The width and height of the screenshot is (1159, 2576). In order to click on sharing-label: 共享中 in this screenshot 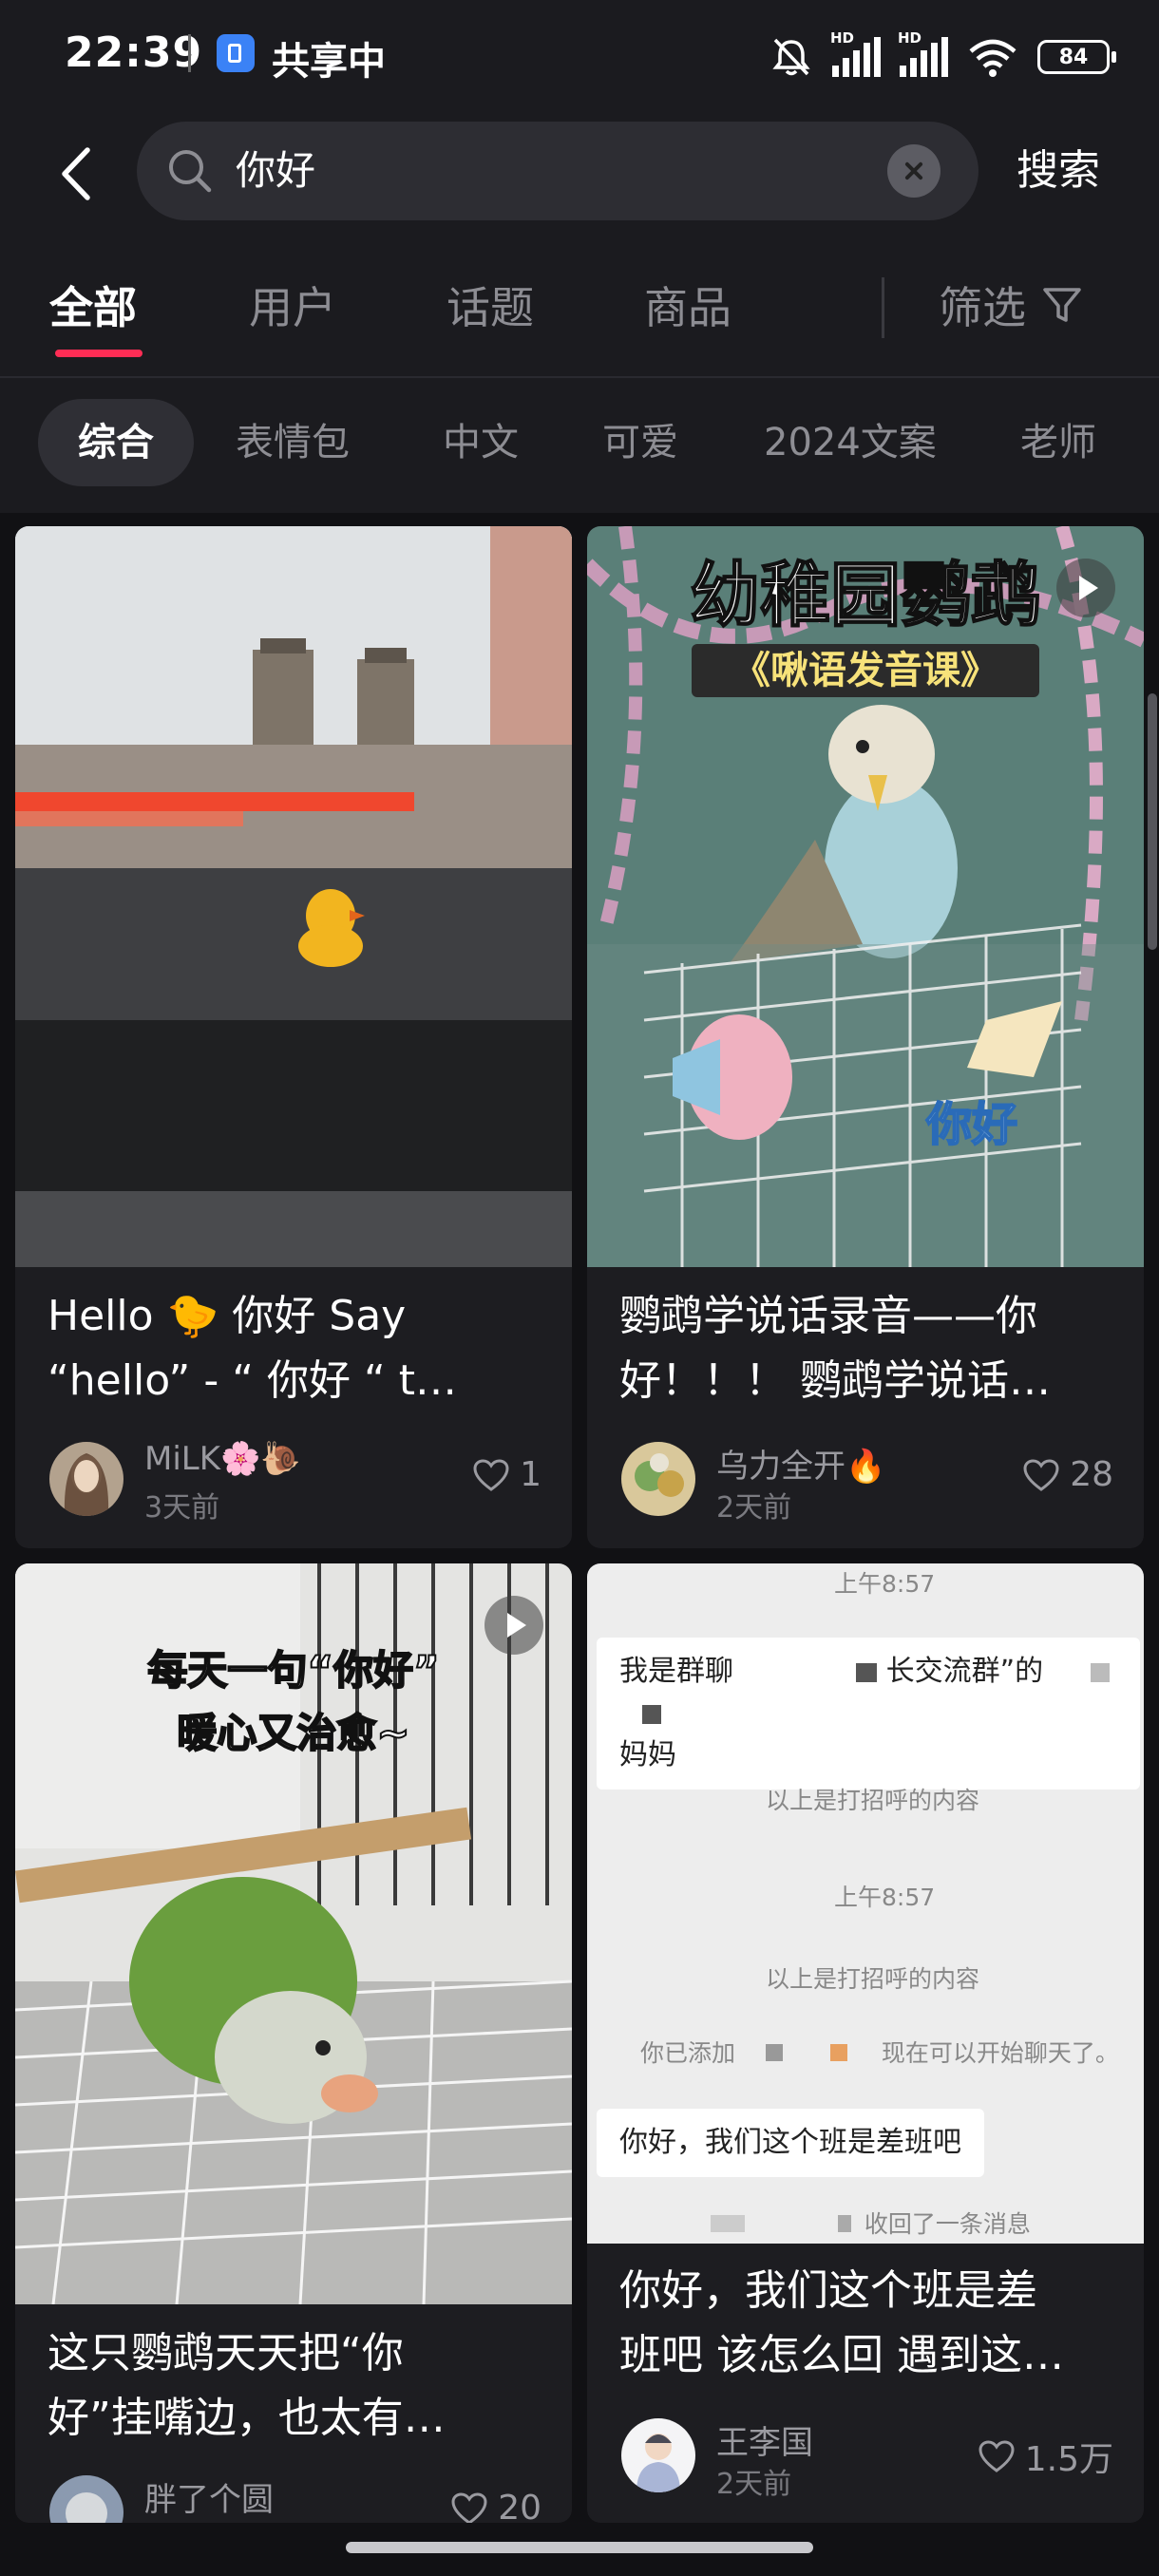, I will do `click(329, 62)`.